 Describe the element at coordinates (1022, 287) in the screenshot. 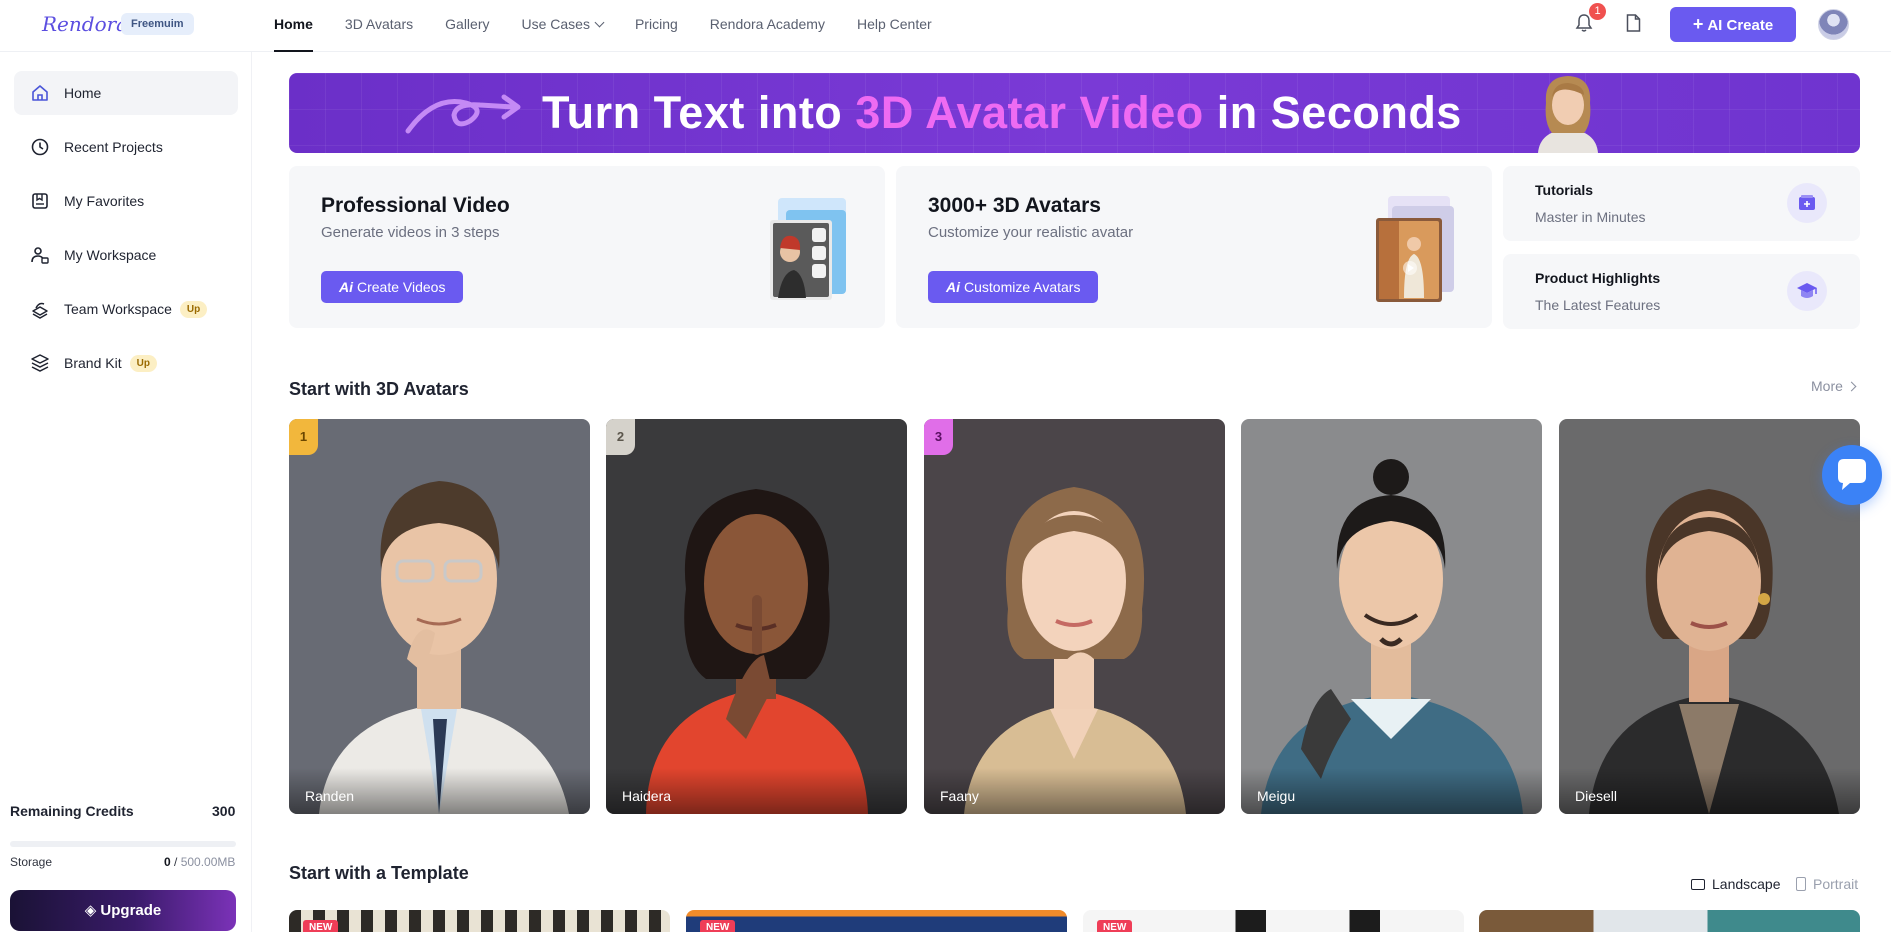

I see `customize-avatars-label: Customize Avatars` at that location.